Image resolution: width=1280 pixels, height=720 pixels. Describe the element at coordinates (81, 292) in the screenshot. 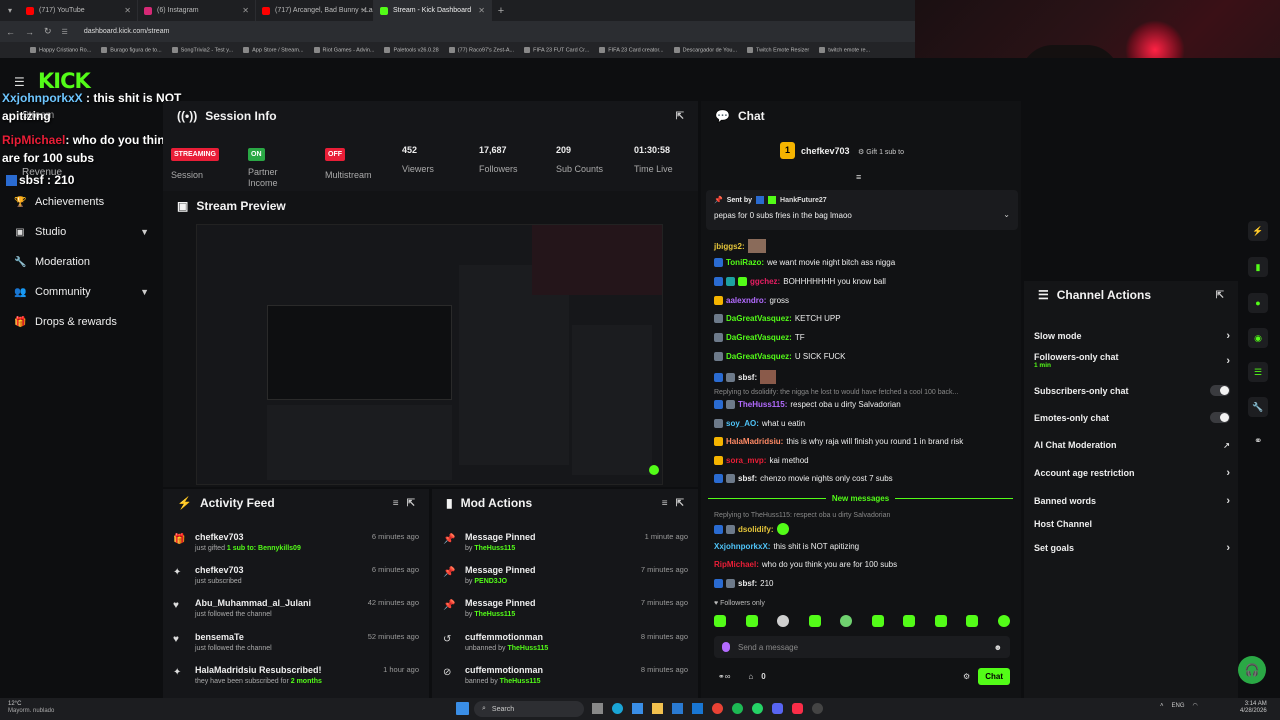

I see `sidebar-item-community: 👥 Community ▼` at that location.